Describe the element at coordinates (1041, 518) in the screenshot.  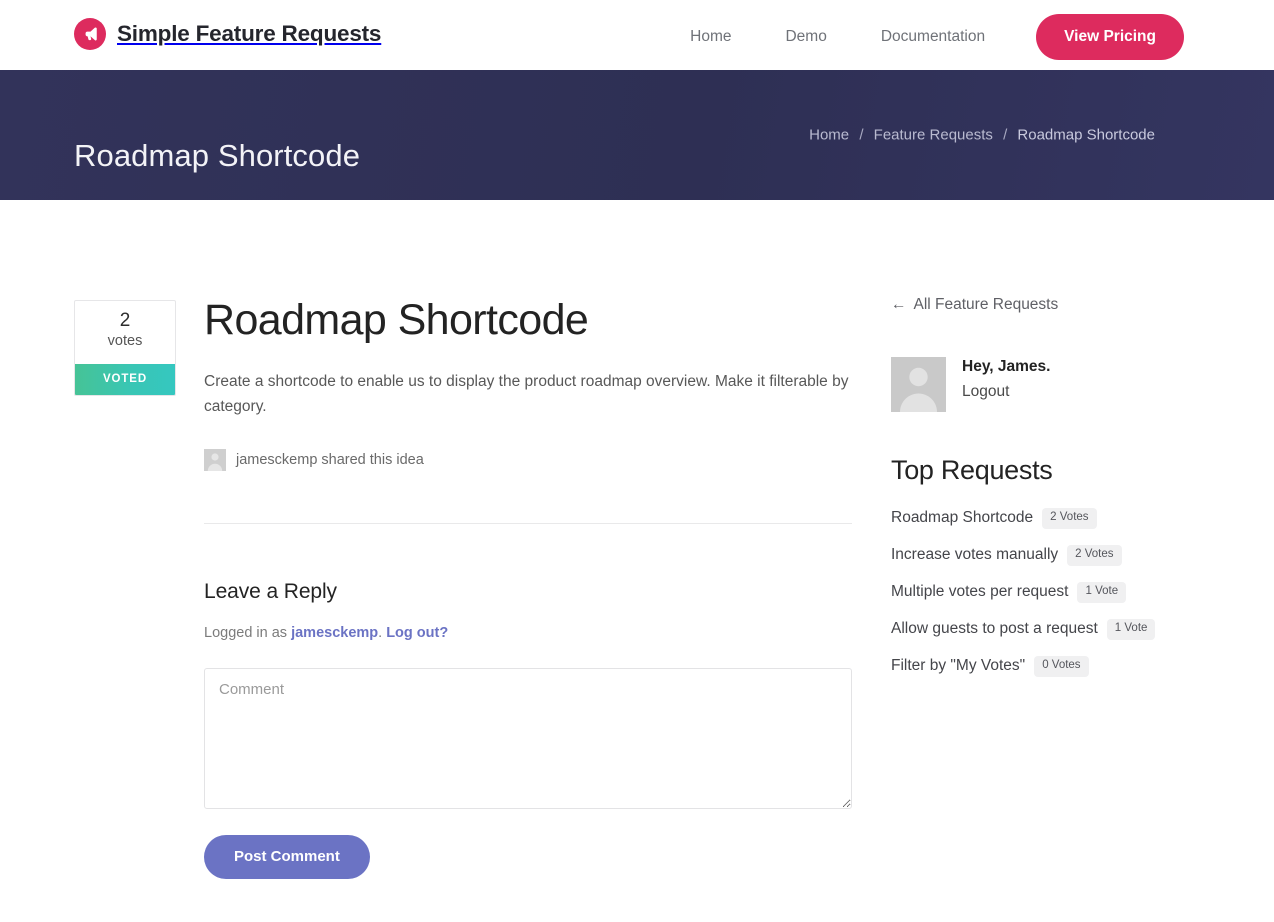
I see `list-item: Roadmap Shortcode 2 Votes` at that location.